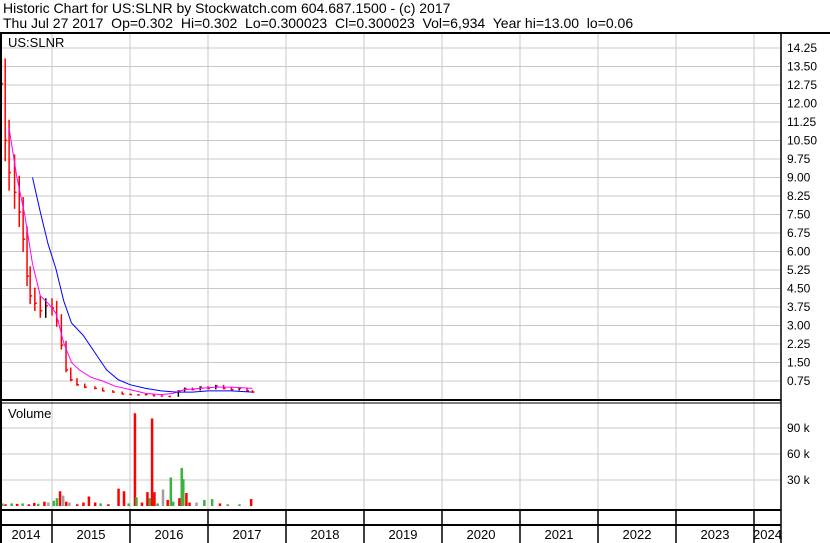 The image size is (830, 543). What do you see at coordinates (799, 325) in the screenshot?
I see `price-tick-label: 3.00` at bounding box center [799, 325].